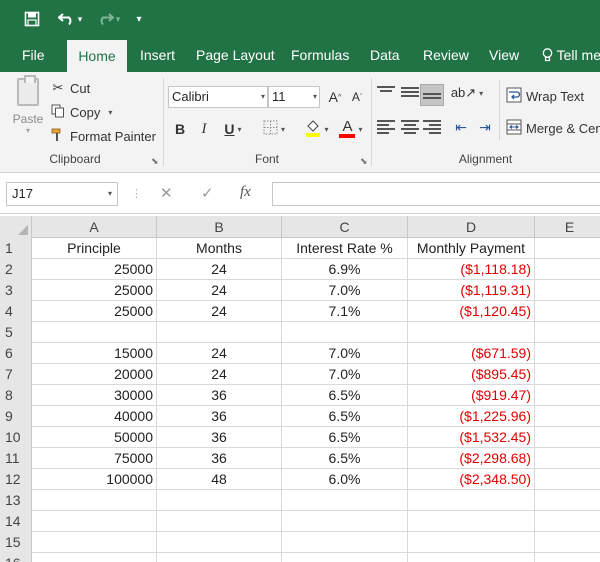 This screenshot has width=600, height=562. I want to click on cell-a2: 25000, so click(94, 269).